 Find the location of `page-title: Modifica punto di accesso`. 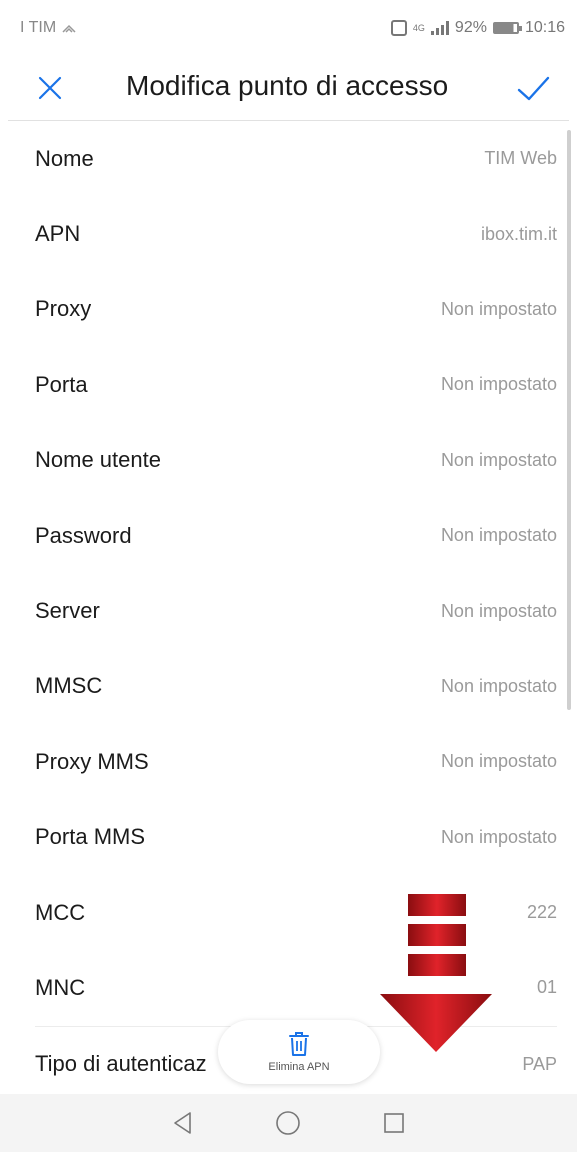

page-title: Modifica punto di accesso is located at coordinates (287, 85).